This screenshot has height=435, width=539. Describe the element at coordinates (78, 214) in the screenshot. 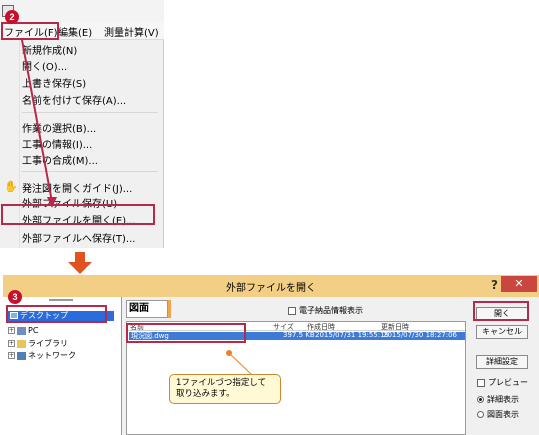

I see `open-external-highlight` at that location.